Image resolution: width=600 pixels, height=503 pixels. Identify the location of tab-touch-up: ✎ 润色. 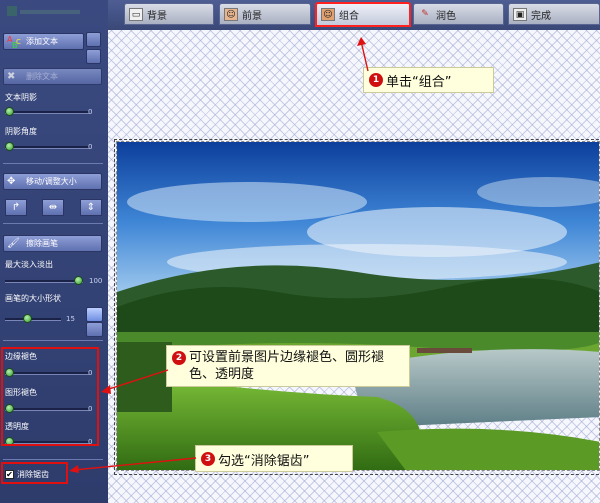
(458, 14).